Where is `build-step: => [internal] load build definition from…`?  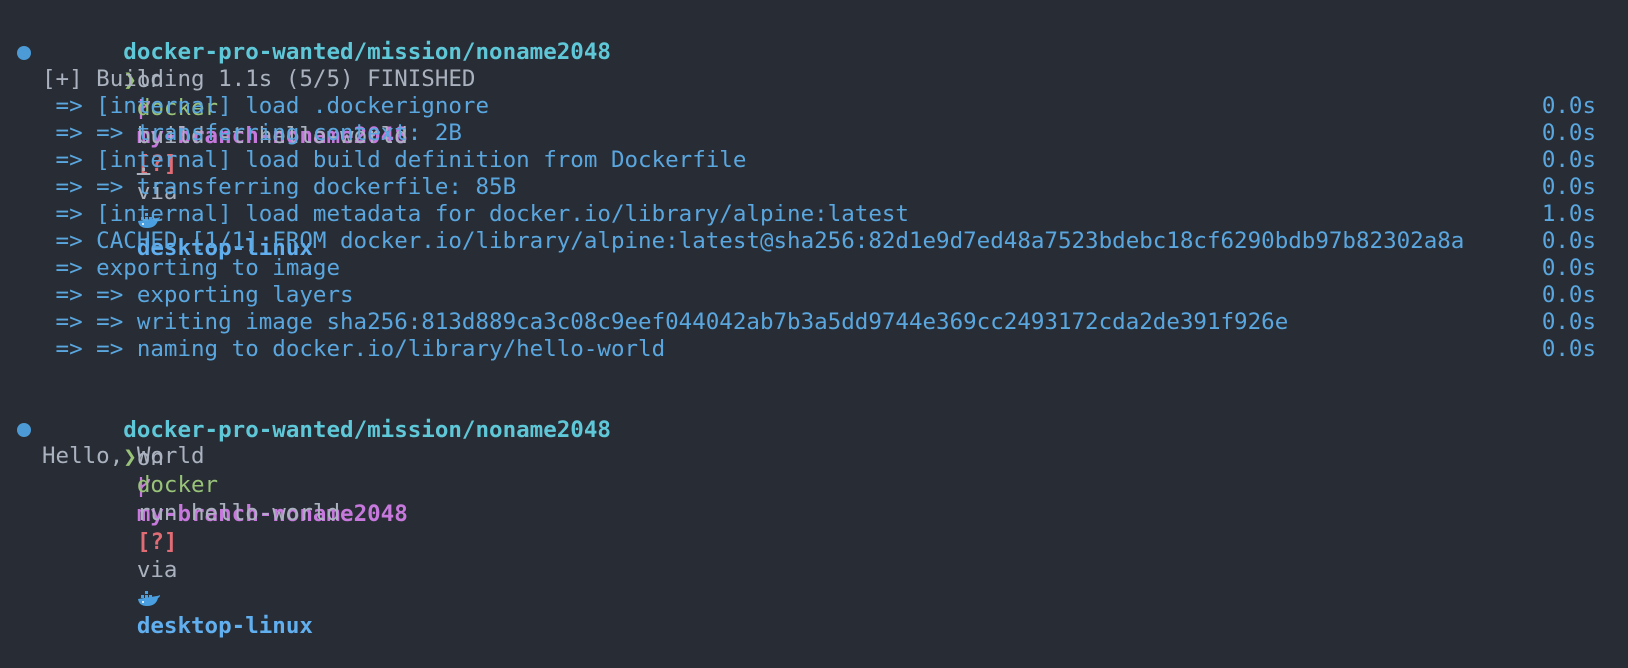
build-step: => [internal] load build definition from… is located at coordinates (814, 160).